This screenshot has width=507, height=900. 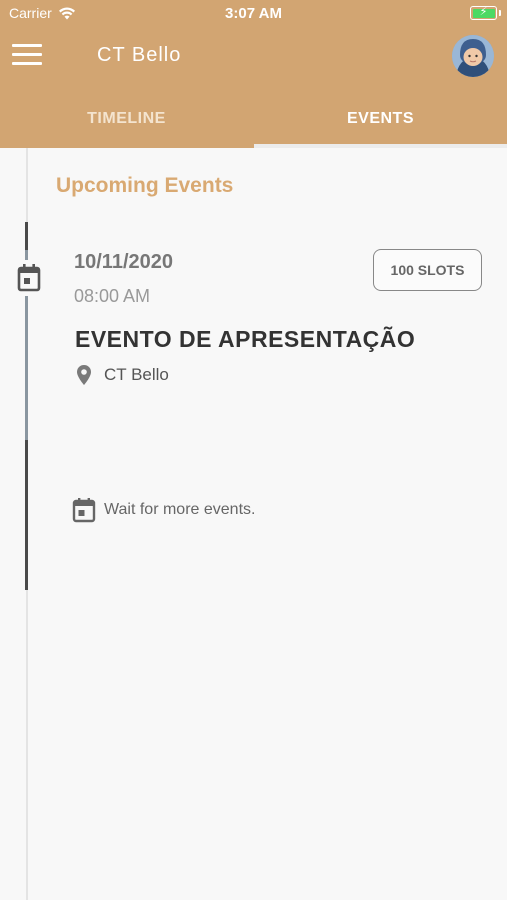 What do you see at coordinates (112, 296) in the screenshot?
I see `event-time: 08:00 AM` at bounding box center [112, 296].